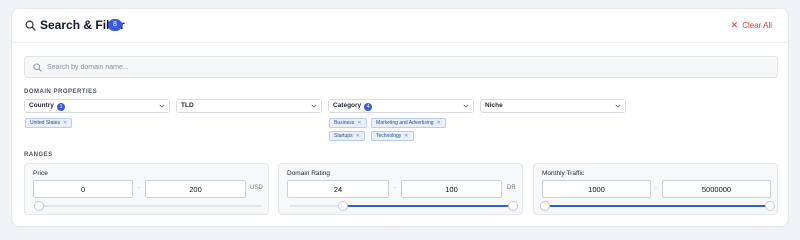 The height and width of the screenshot is (240, 800). Describe the element at coordinates (344, 123) in the screenshot. I see `chip-label: Business` at that location.